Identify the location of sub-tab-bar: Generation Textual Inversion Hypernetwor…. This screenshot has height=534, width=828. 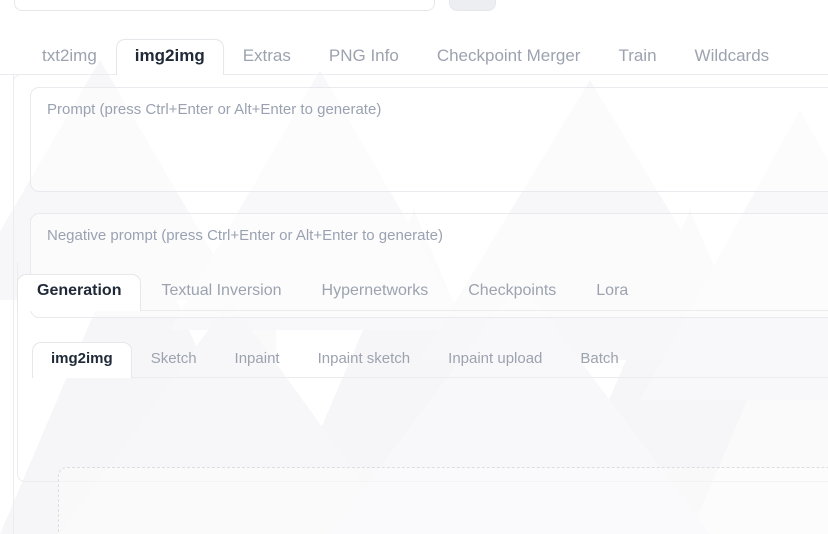
(422, 287).